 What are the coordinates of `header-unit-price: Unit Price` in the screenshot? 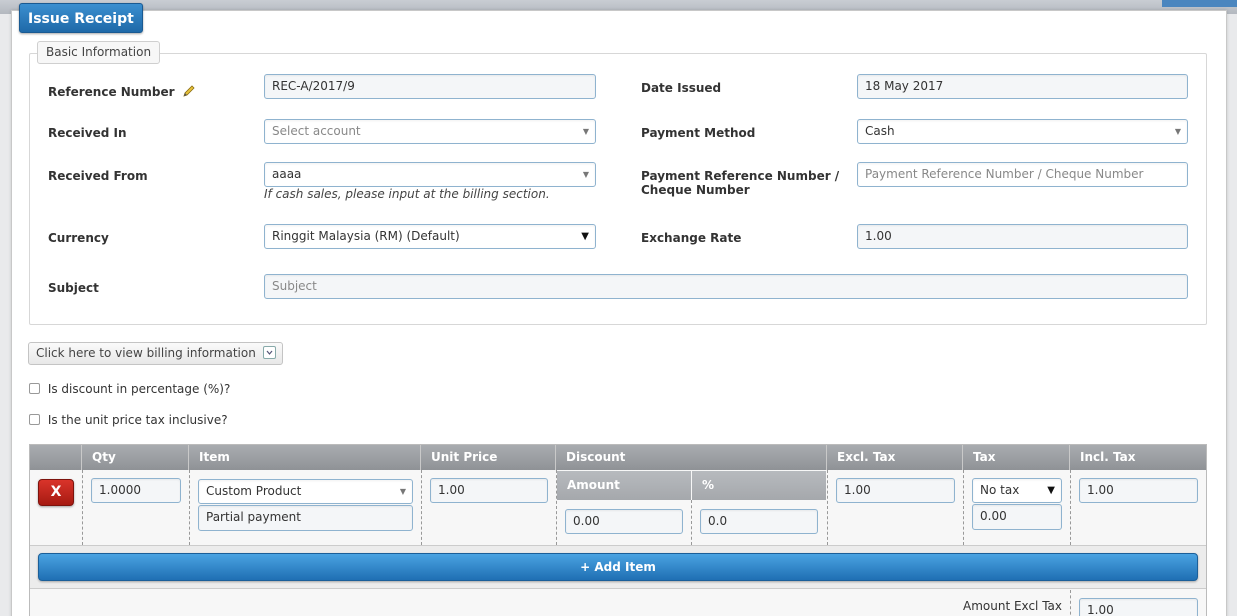 It's located at (488, 457).